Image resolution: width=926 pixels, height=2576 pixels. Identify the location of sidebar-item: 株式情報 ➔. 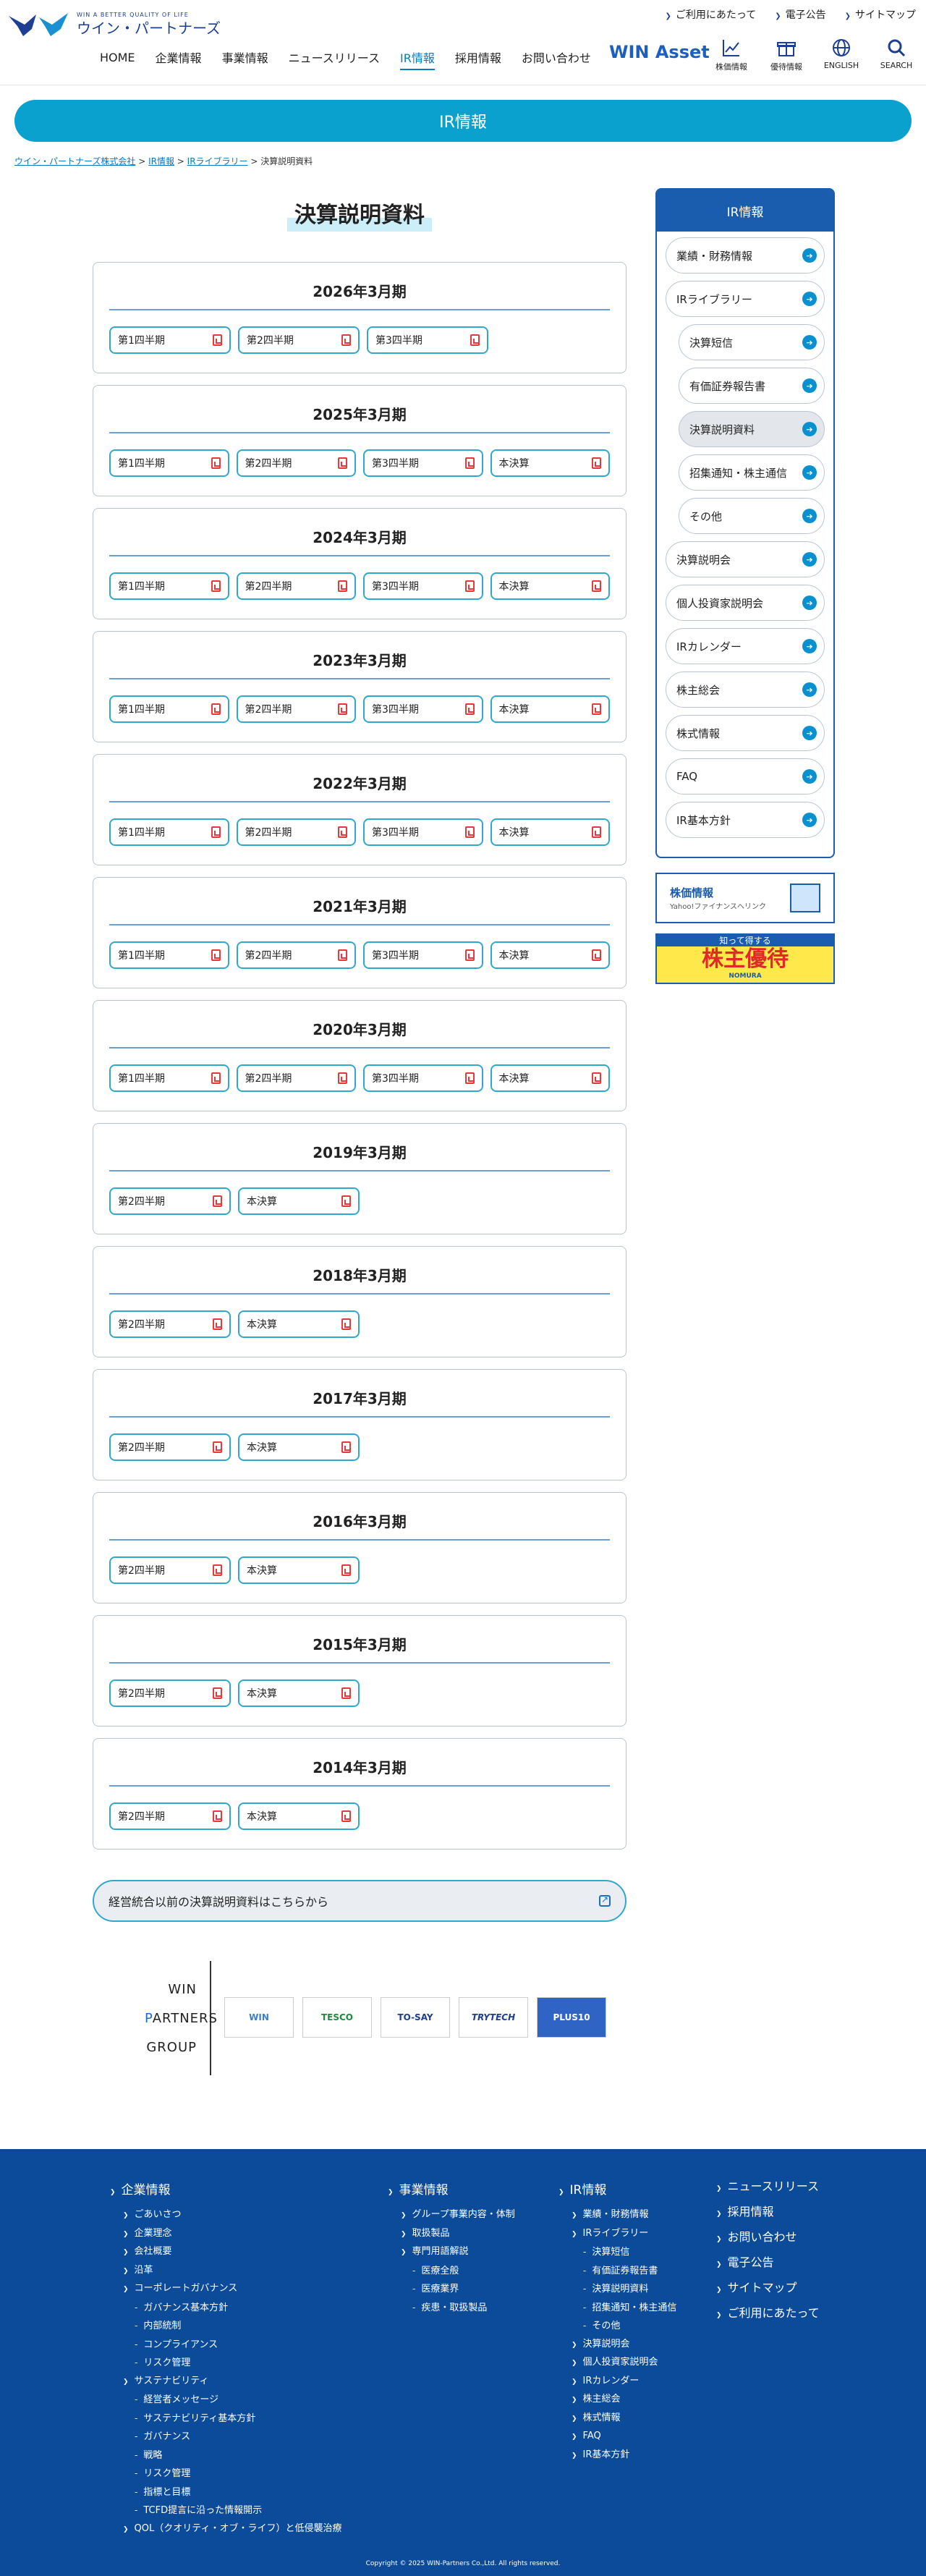
(745, 733).